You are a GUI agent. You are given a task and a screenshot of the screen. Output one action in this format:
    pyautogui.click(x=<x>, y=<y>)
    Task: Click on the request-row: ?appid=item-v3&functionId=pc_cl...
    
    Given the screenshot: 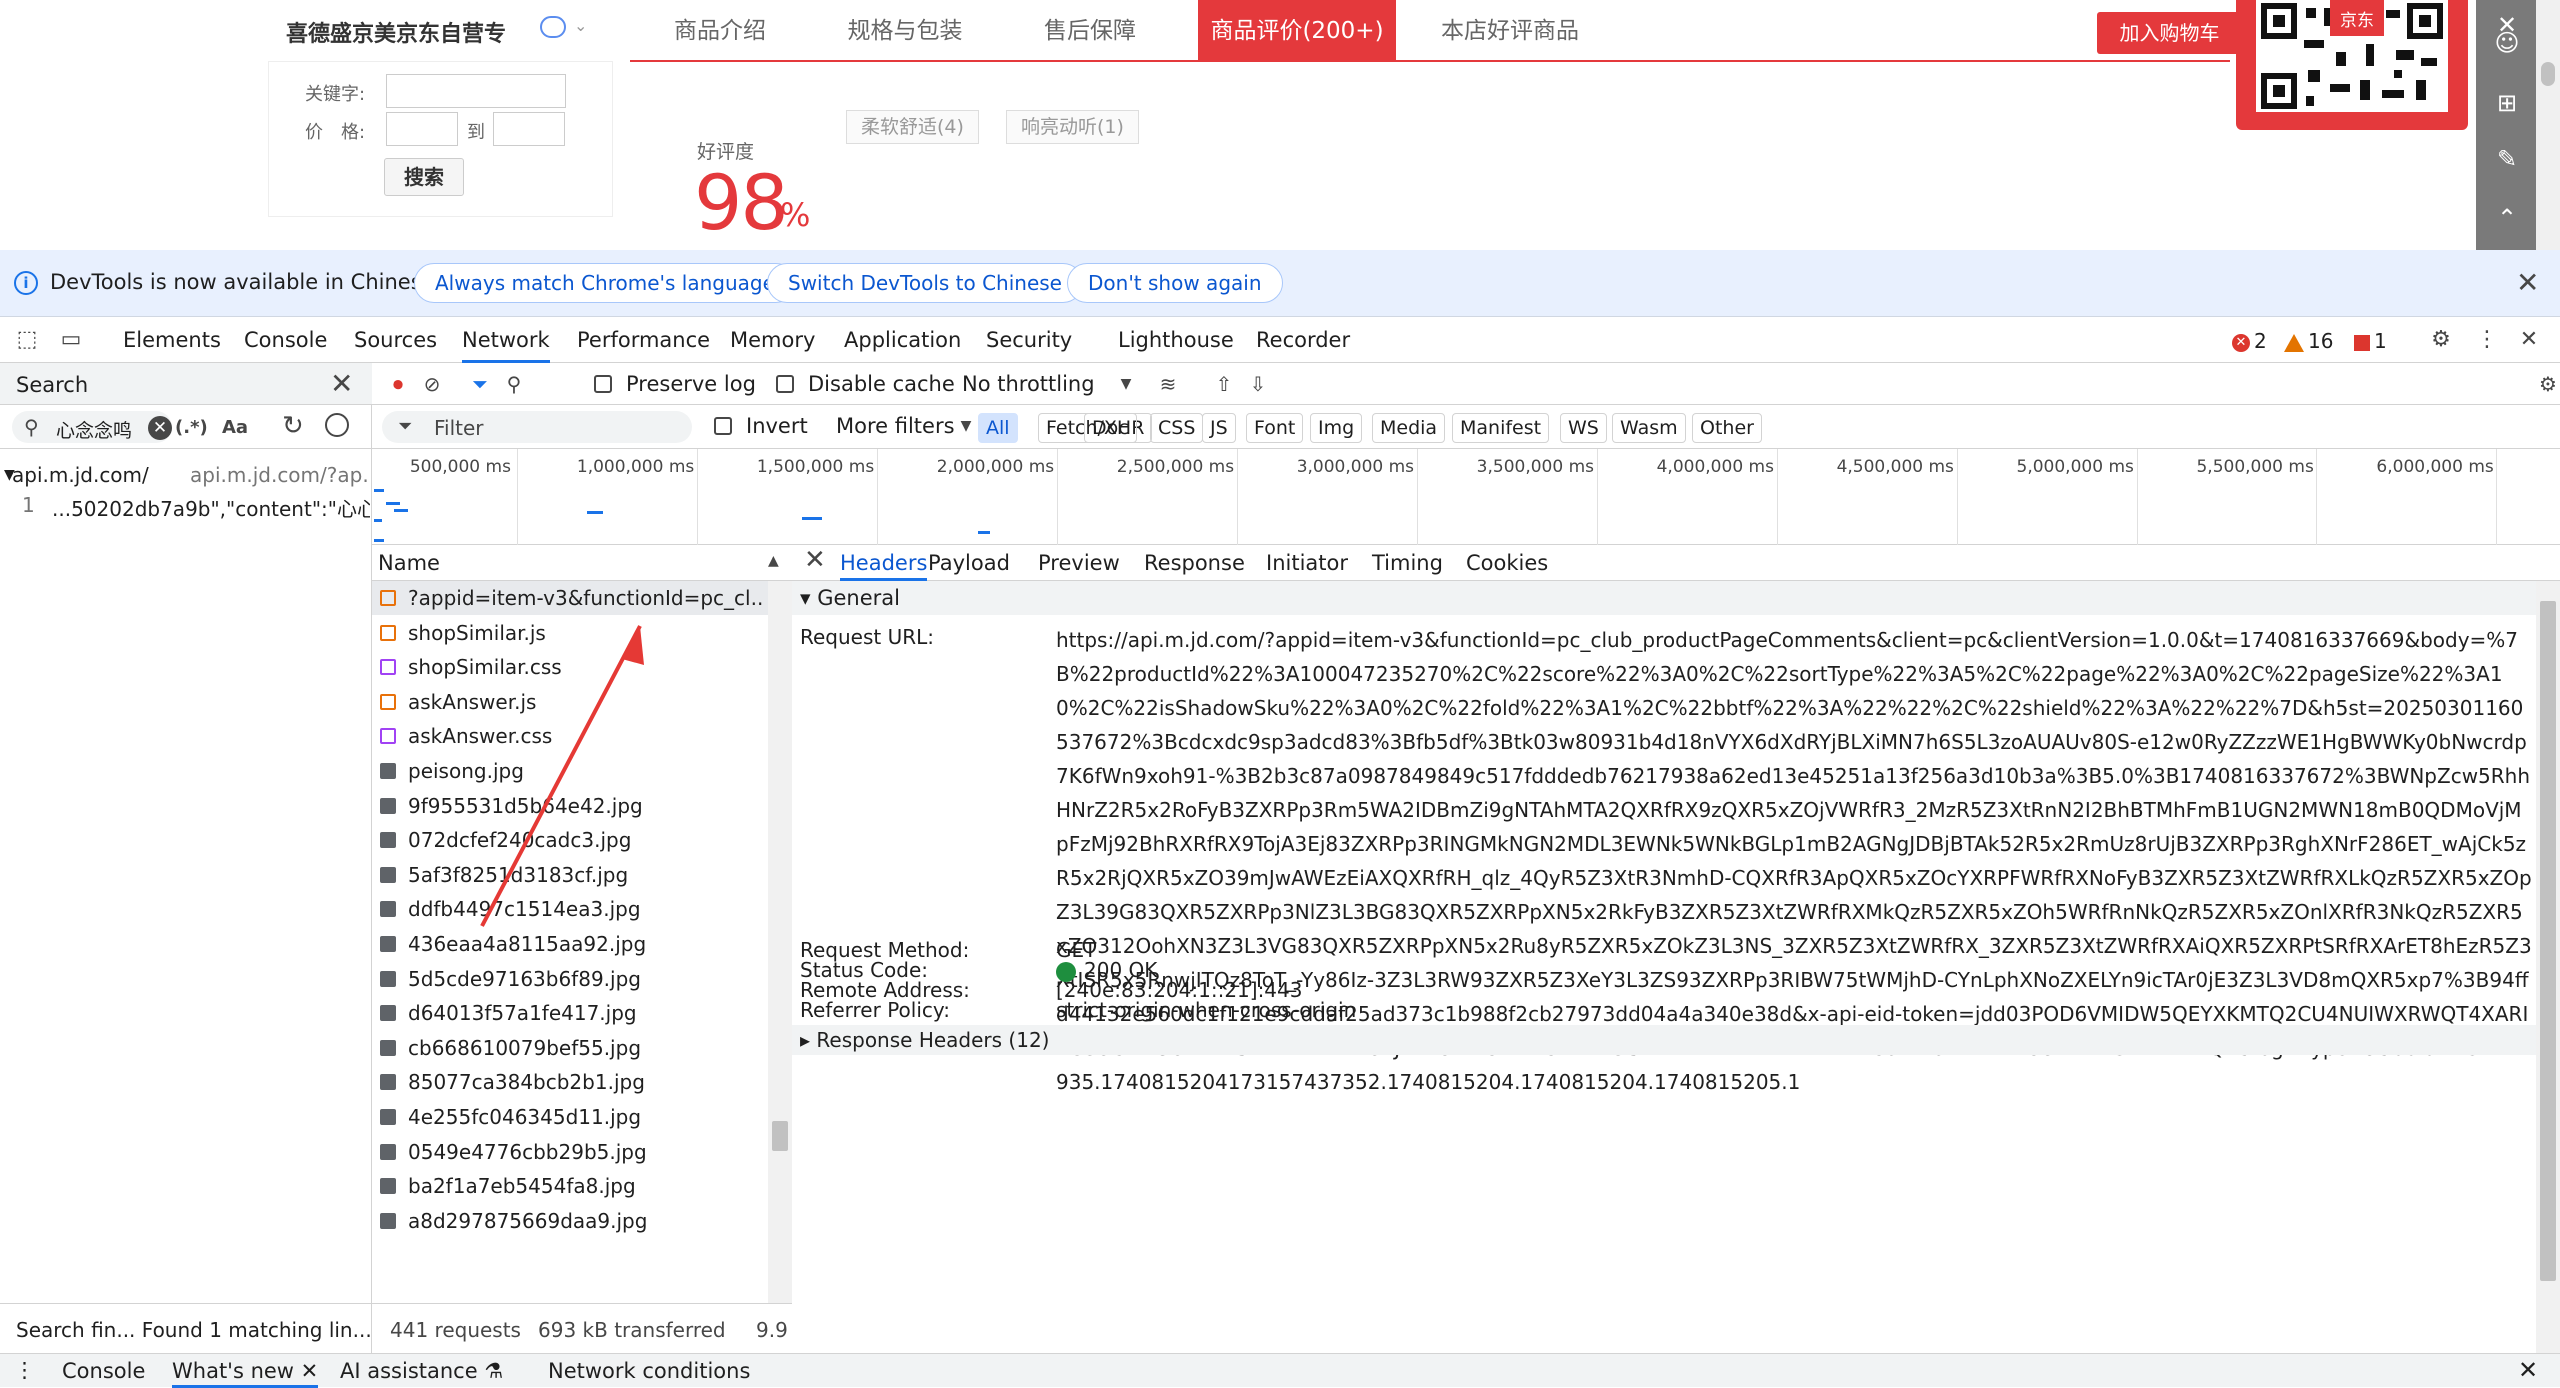 What is the action you would take?
    pyautogui.click(x=570, y=598)
    